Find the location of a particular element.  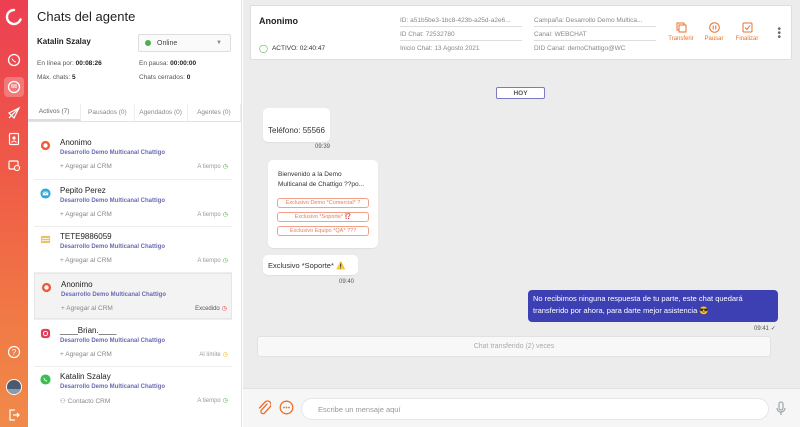

transfer-button: Transferir is located at coordinates (681, 32).